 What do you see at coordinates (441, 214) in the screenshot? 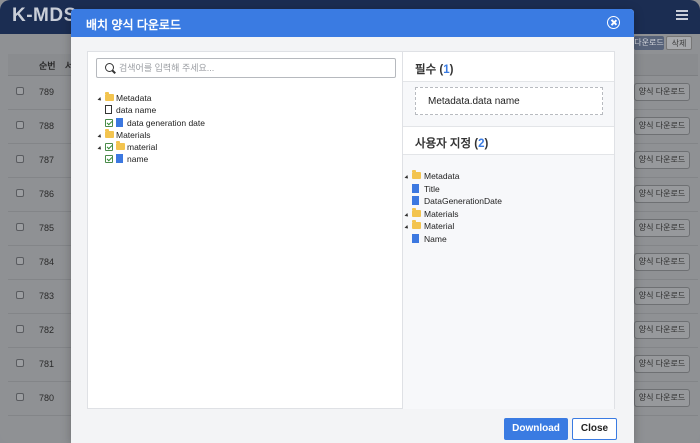
I see `custom-tree-node-label: Materials` at bounding box center [441, 214].